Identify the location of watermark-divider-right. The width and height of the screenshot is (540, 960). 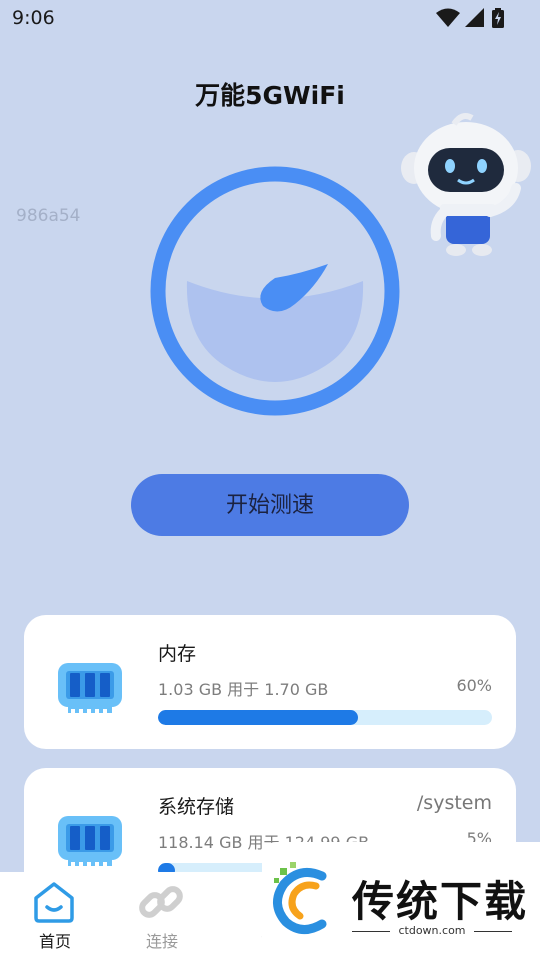
(493, 931).